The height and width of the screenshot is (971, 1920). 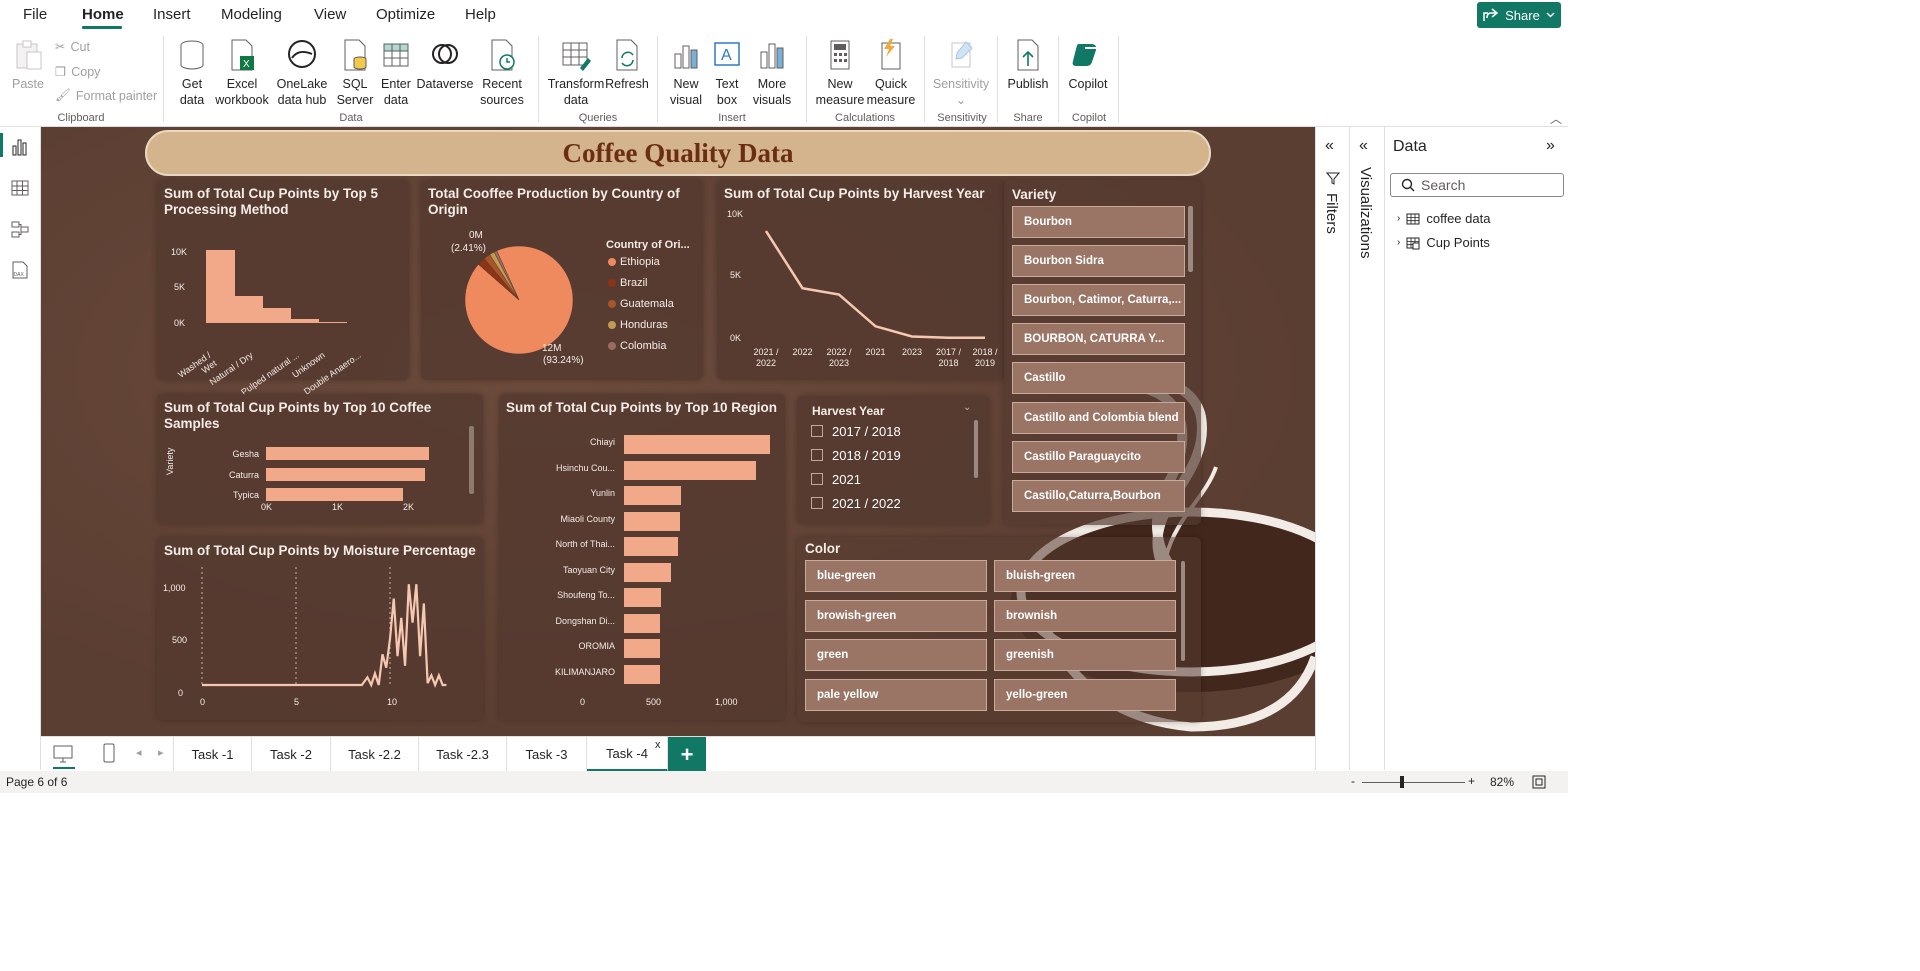 I want to click on legend-item: Colombia, so click(x=637, y=346).